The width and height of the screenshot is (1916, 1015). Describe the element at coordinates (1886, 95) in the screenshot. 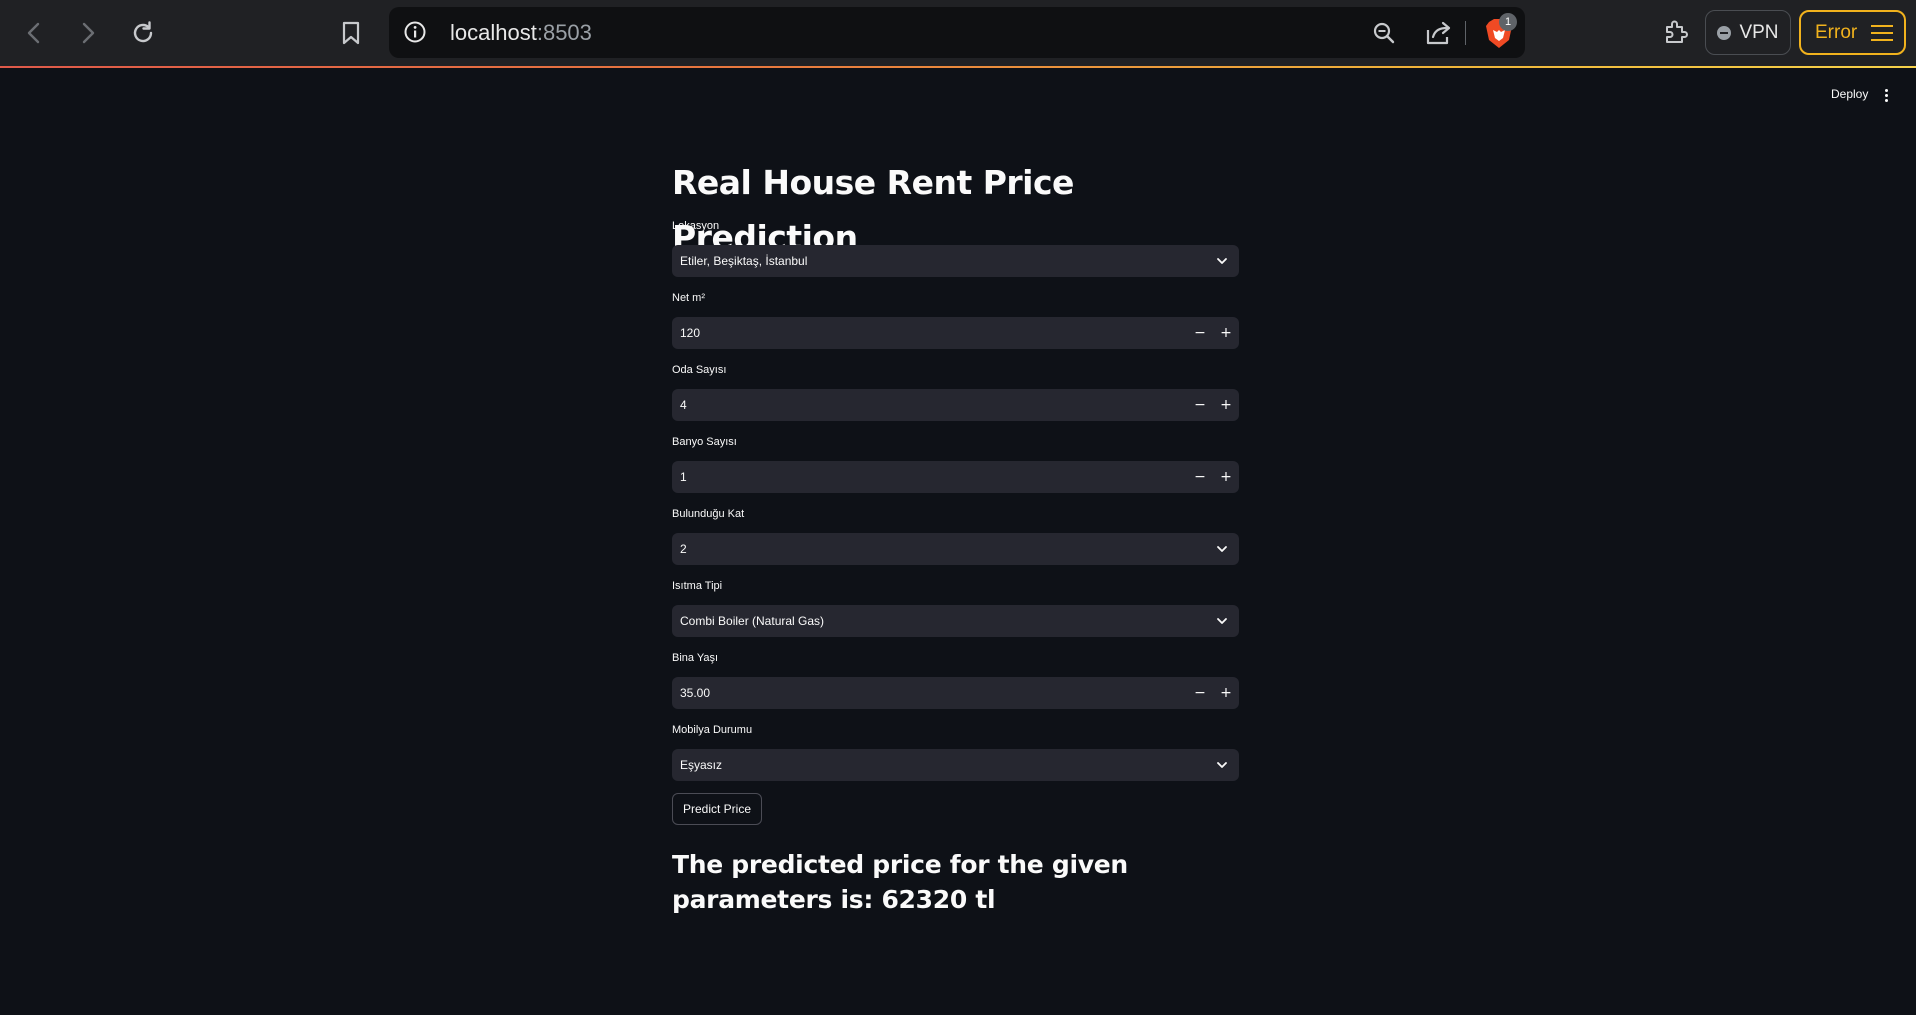

I see `more-options-icon` at that location.